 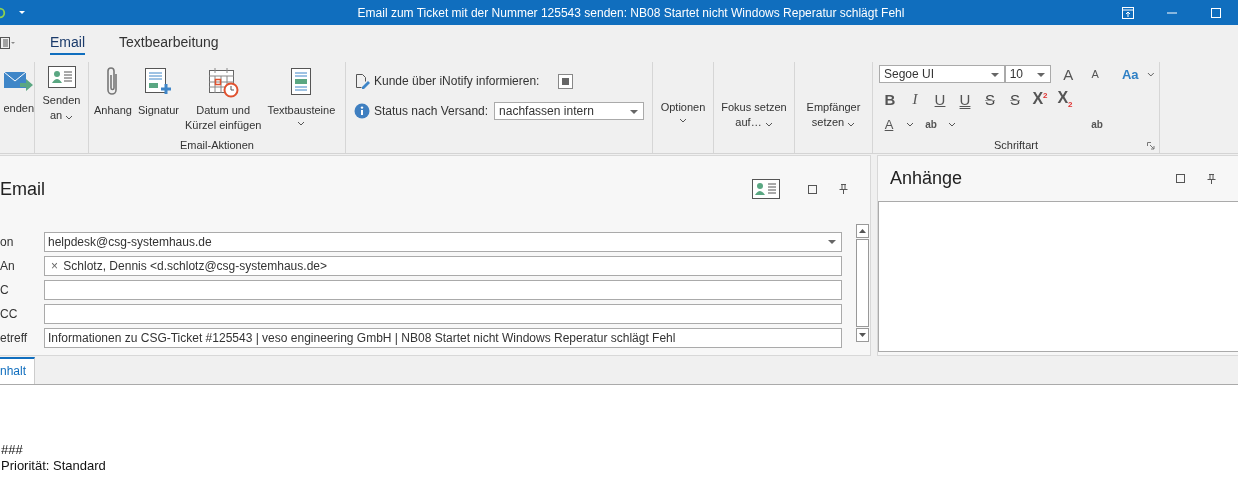 I want to click on ribbon-tab: Email, so click(x=67, y=42).